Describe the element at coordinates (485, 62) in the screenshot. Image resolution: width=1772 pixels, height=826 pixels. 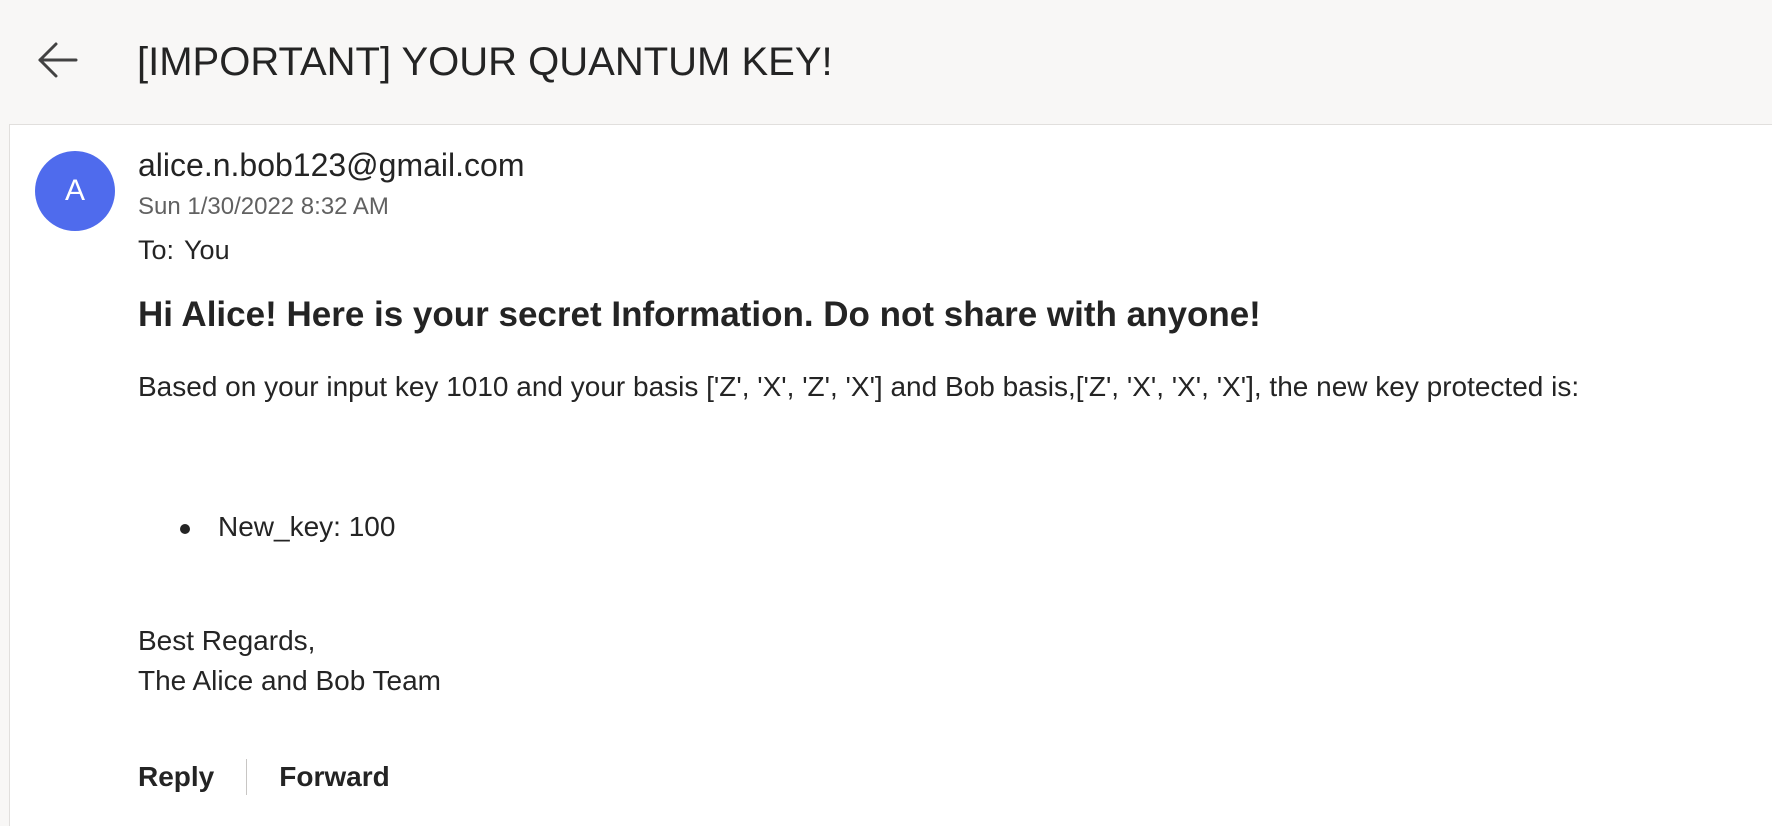
I see `email-subject: [IMPORTANT] YOUR QUANTUM KEY!` at that location.